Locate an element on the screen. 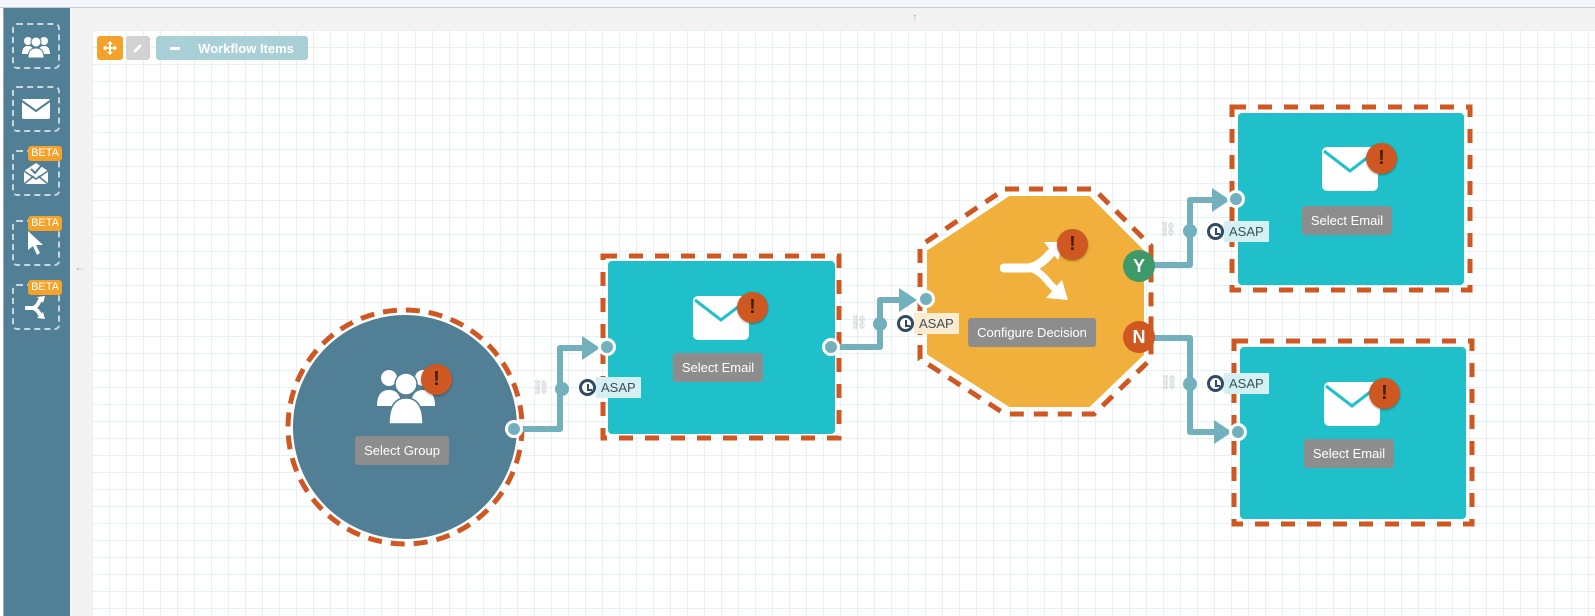 Image resolution: width=1595 pixels, height=616 pixels. arrow-head is located at coordinates (908, 300).